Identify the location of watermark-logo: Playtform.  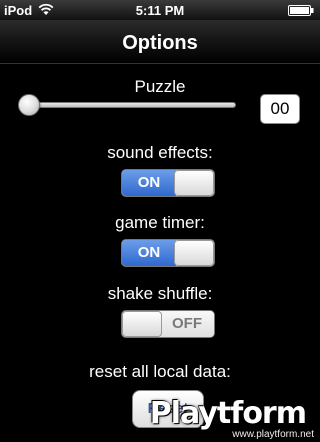
(228, 413).